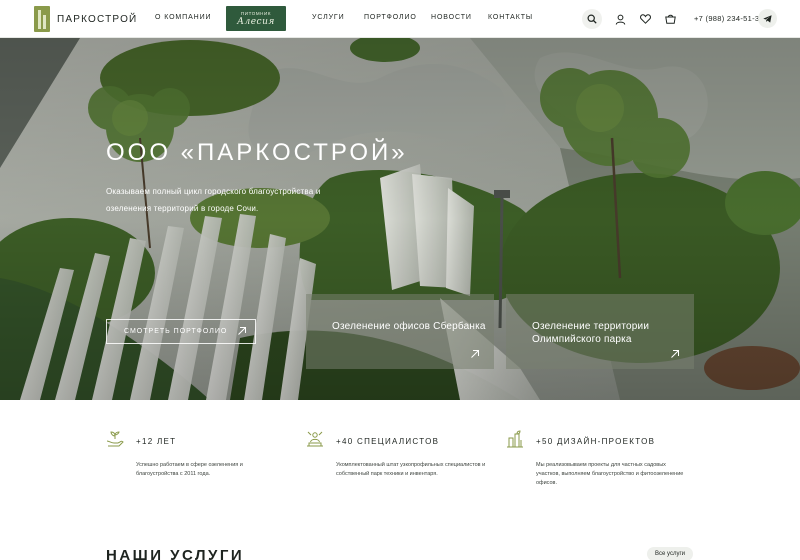 The width and height of the screenshot is (800, 560). I want to click on partner-logo-alesia: ПИТОМНИК Алесия, so click(256, 18).